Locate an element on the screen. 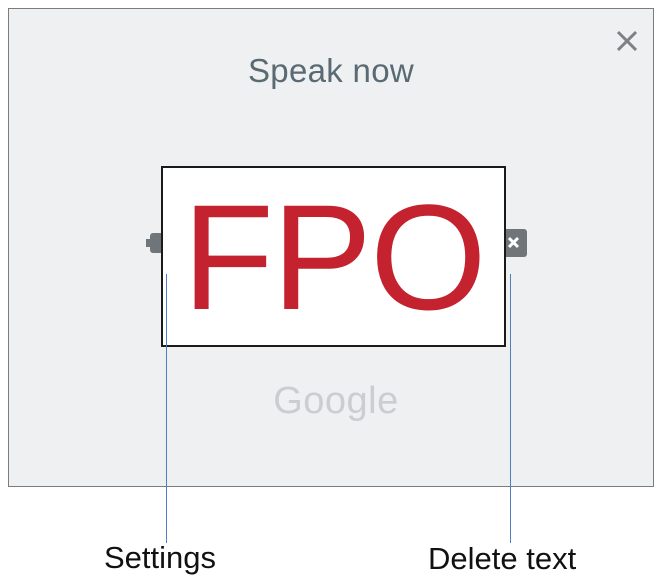  settings-callout-label: Settings is located at coordinates (160, 557).